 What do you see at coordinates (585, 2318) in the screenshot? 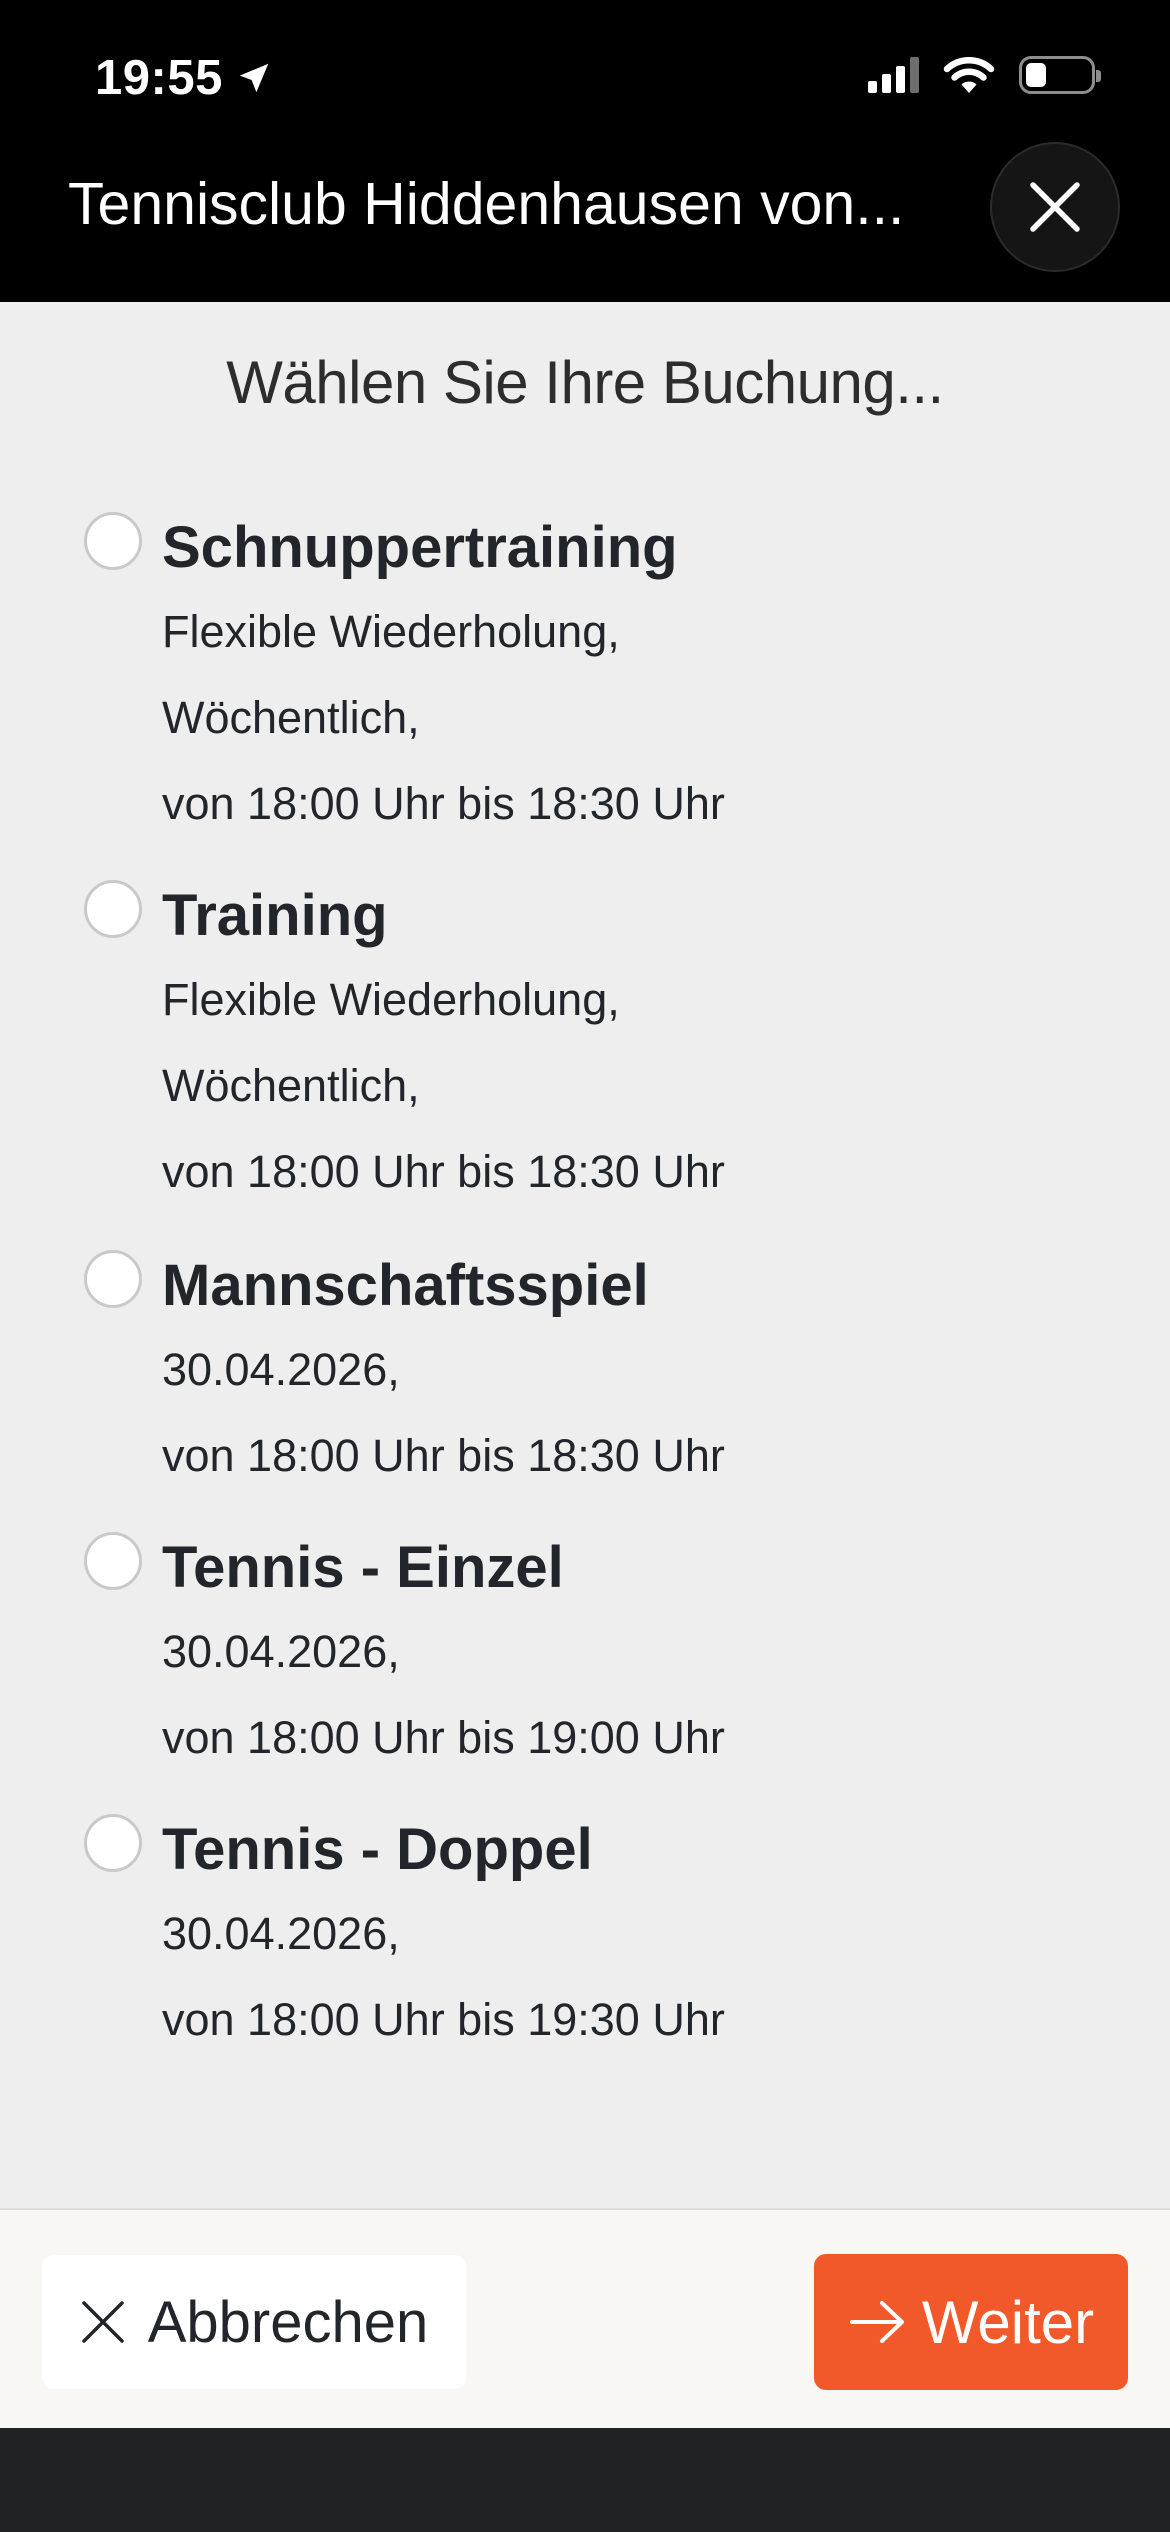
I see `action-footer: Abbrechen Weiter` at bounding box center [585, 2318].